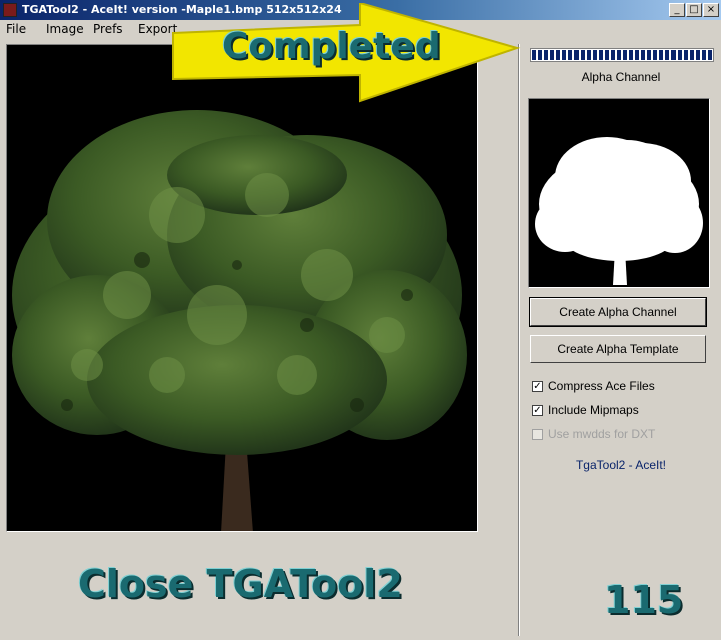 This screenshot has height=640, width=721. I want to click on use-mwdds-option: Use mwdds for DXT, so click(593, 434).